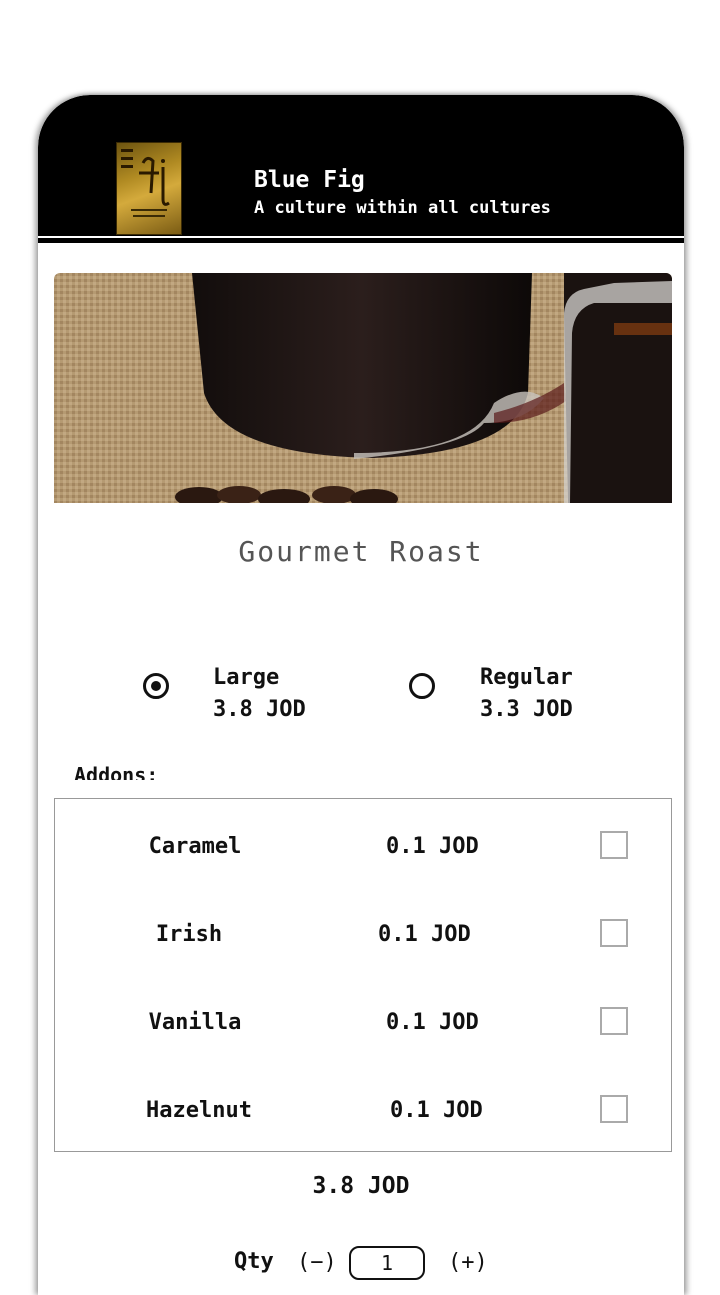  I want to click on addons-label: Addons:, so click(116, 771).